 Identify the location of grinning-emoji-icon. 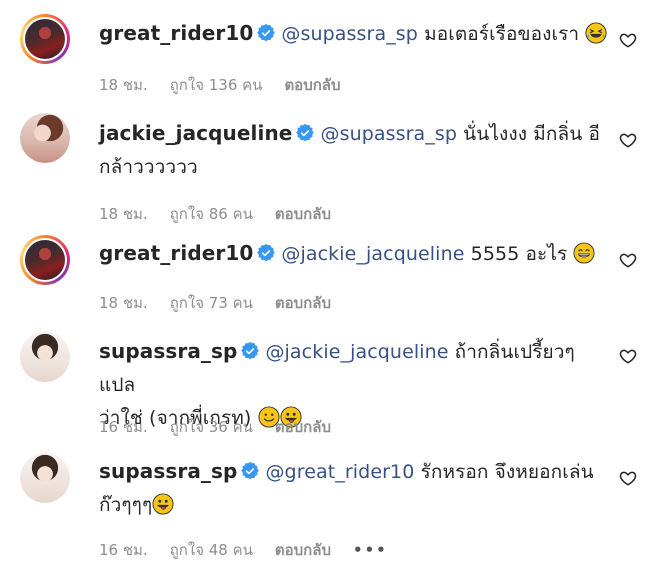
(584, 253).